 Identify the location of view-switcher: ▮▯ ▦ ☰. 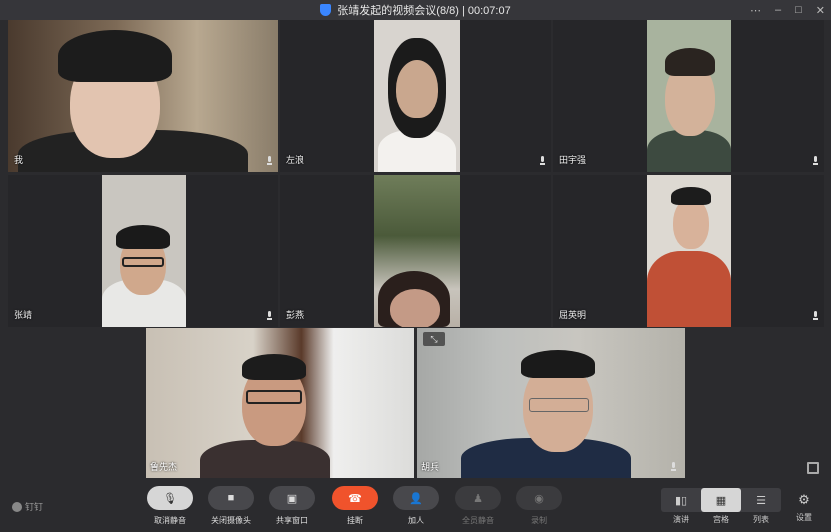
(721, 500).